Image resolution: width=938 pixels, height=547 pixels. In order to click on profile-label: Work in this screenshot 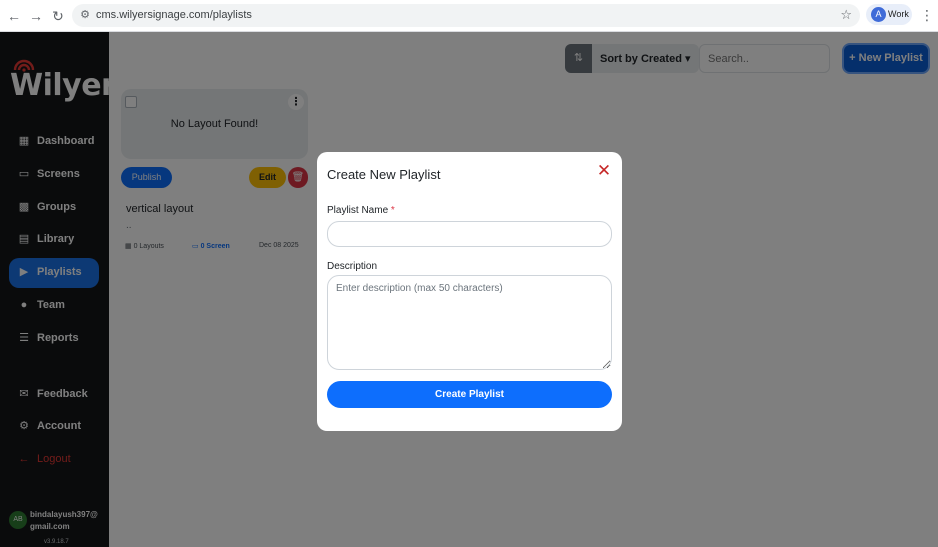, I will do `click(898, 14)`.